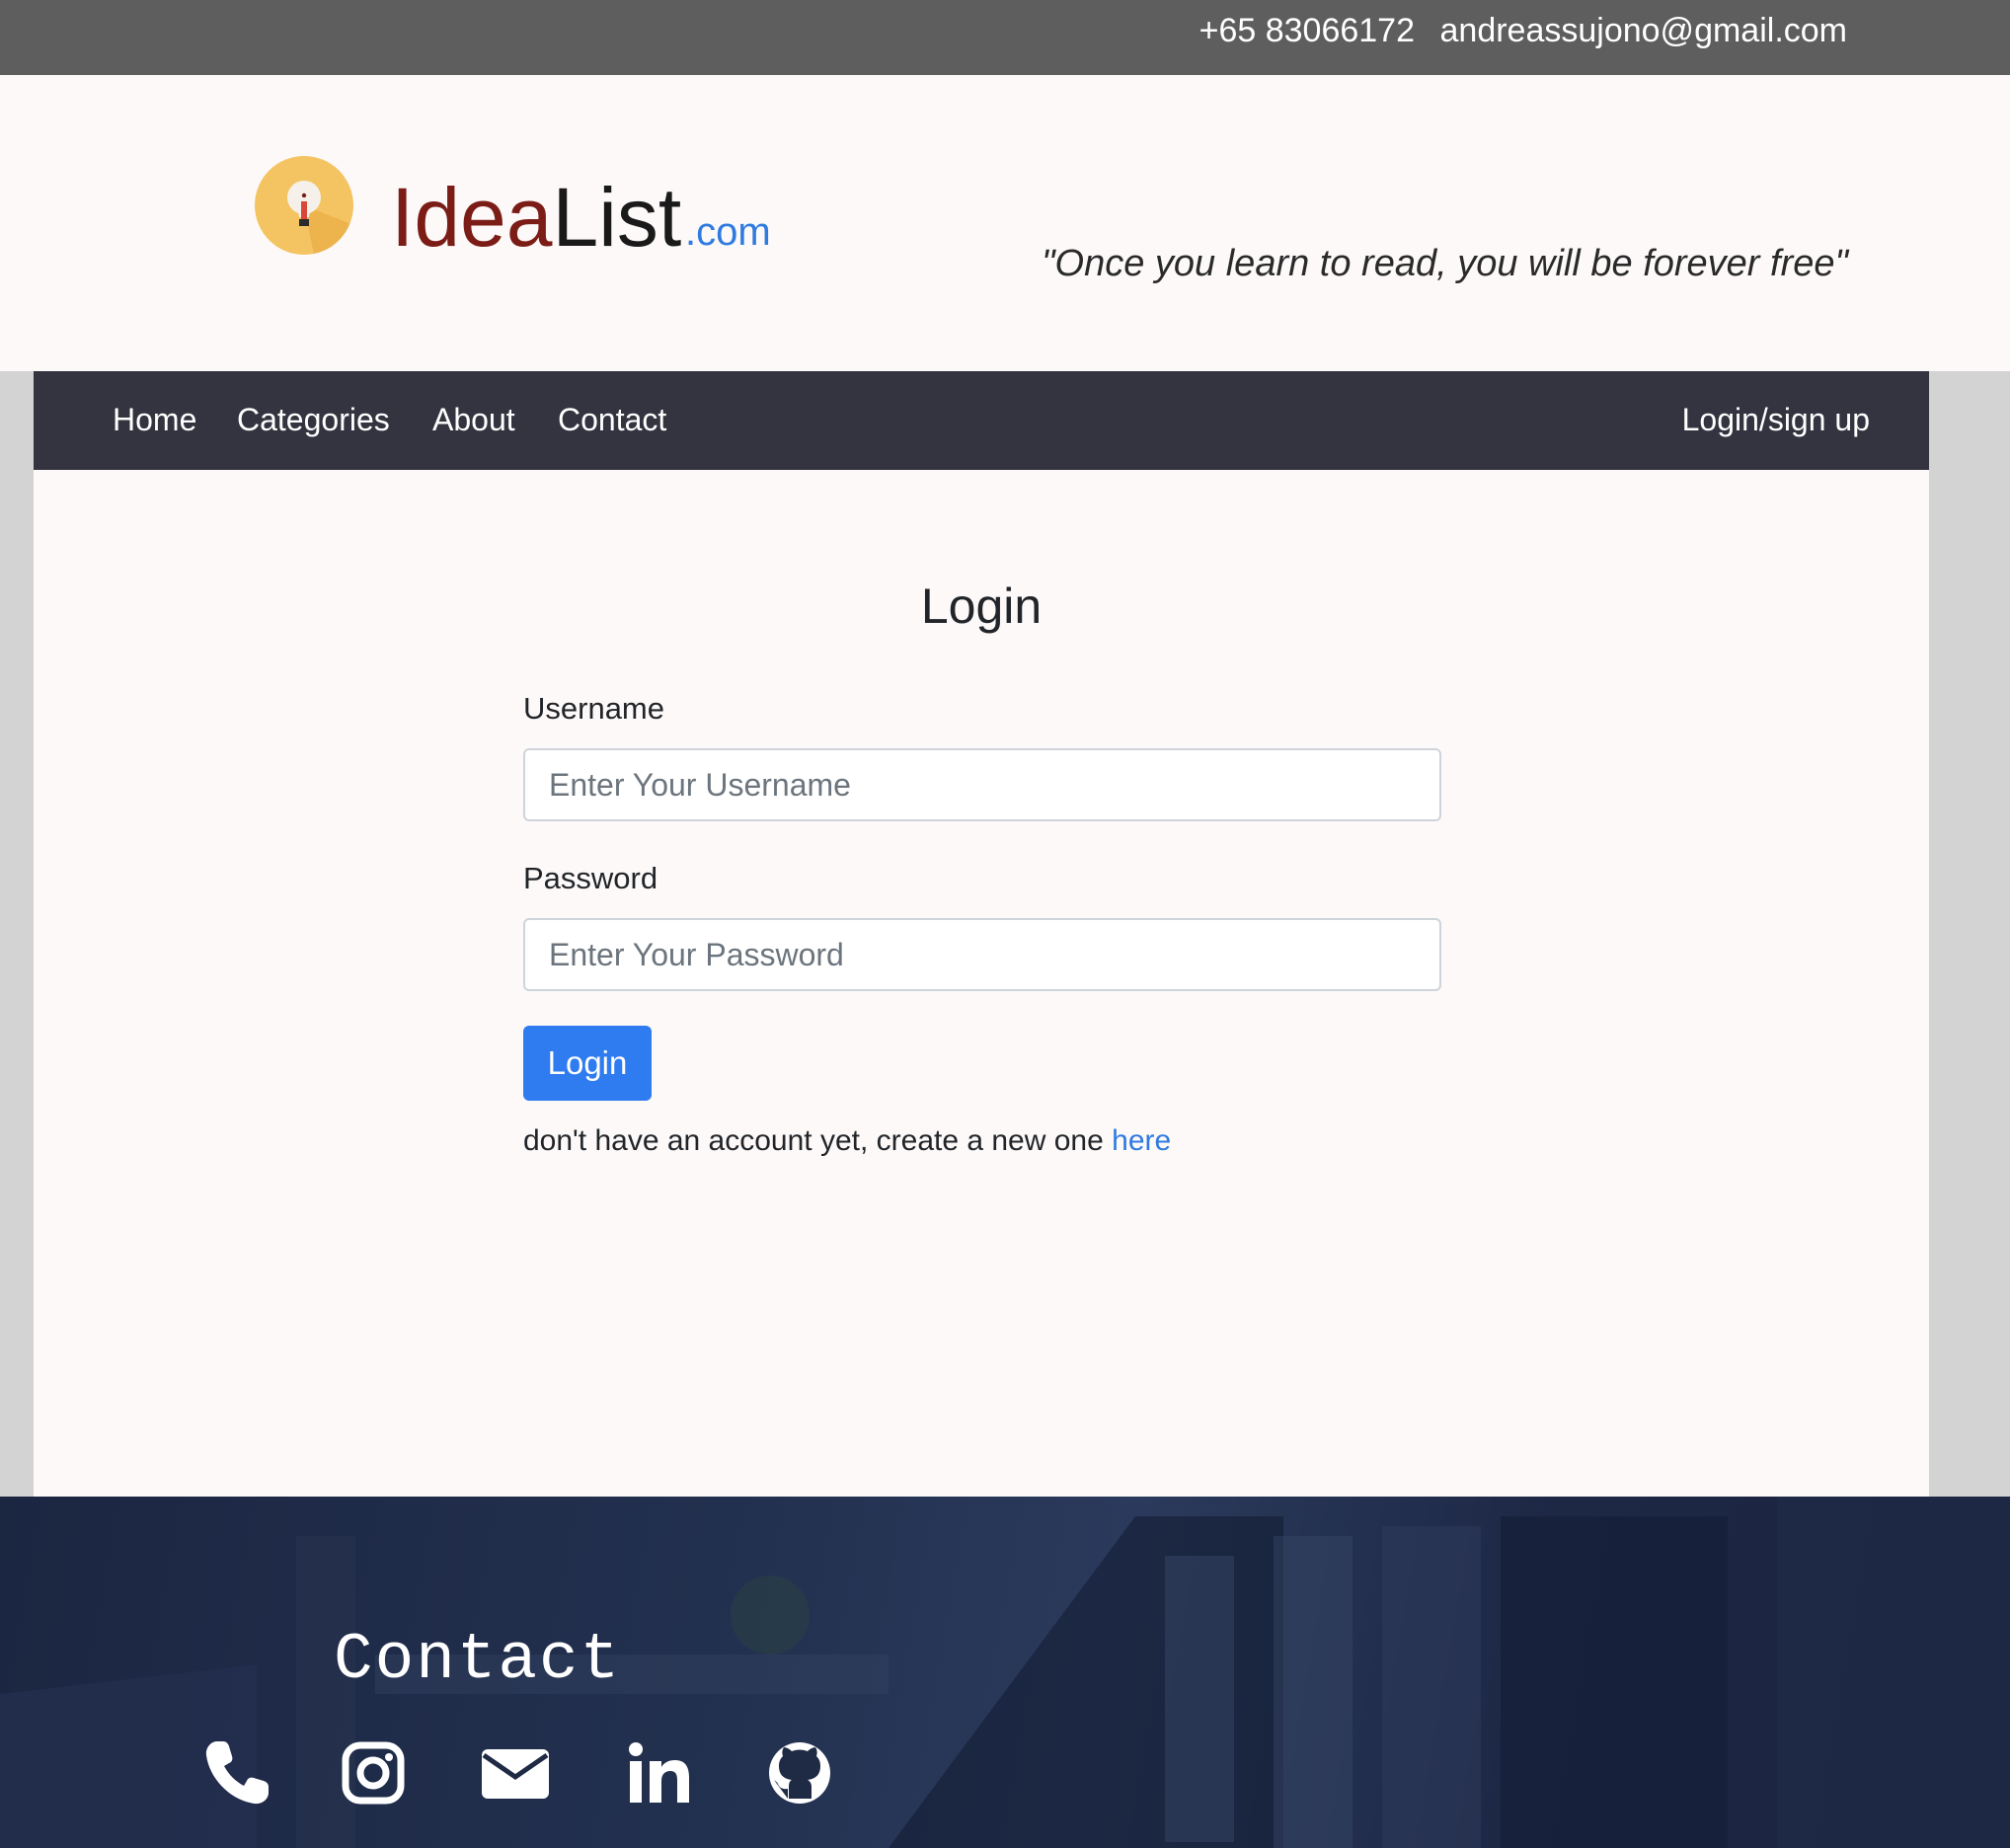 The height and width of the screenshot is (1848, 2010). Describe the element at coordinates (617, 217) in the screenshot. I see `brand-name-list: List` at that location.